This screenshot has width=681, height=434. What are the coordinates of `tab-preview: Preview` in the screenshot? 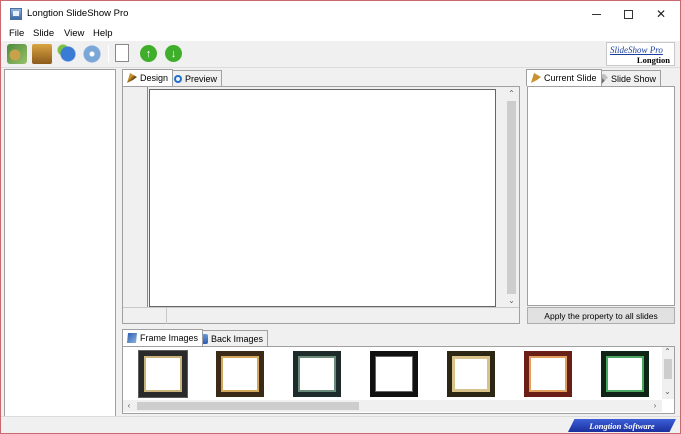 It's located at (196, 78).